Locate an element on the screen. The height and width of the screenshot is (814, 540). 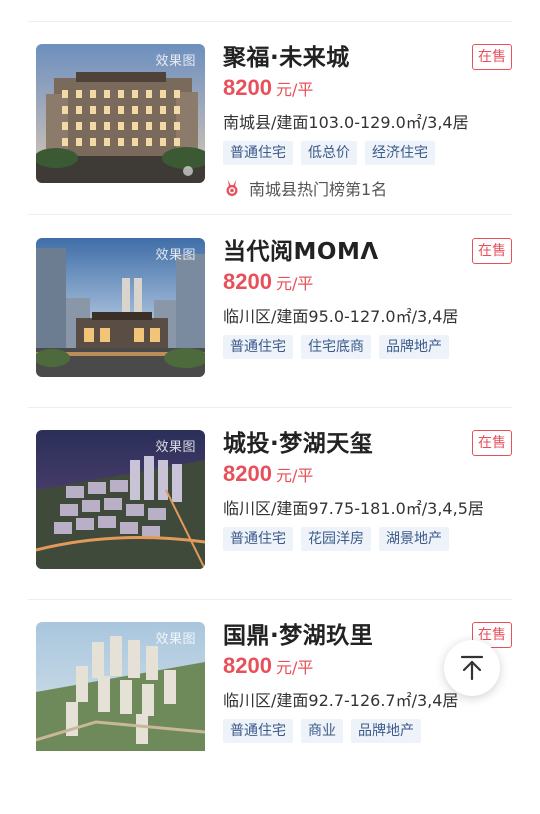
tag: 低总价 is located at coordinates (329, 153).